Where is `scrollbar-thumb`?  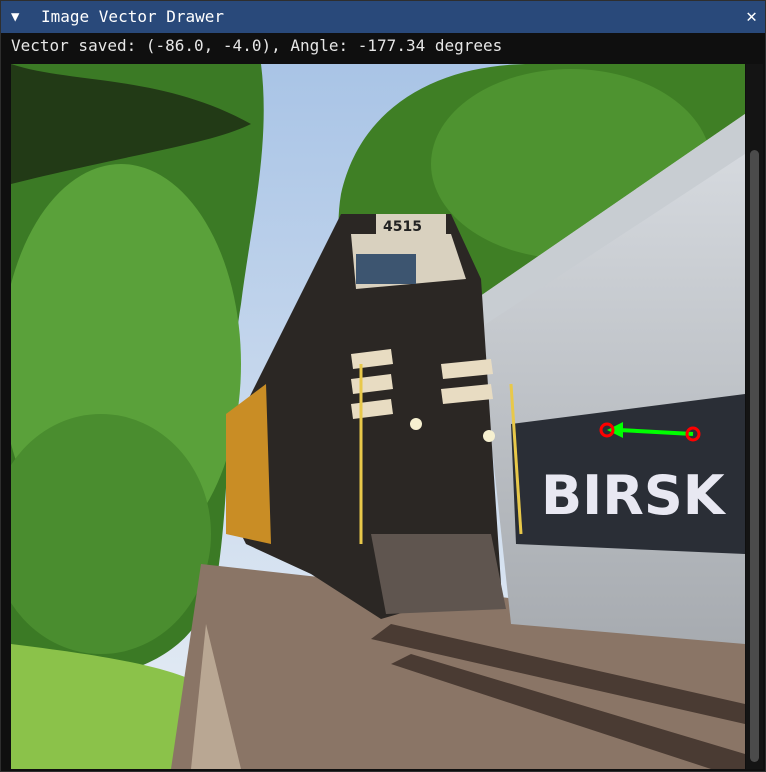
scrollbar-thumb is located at coordinates (754, 456).